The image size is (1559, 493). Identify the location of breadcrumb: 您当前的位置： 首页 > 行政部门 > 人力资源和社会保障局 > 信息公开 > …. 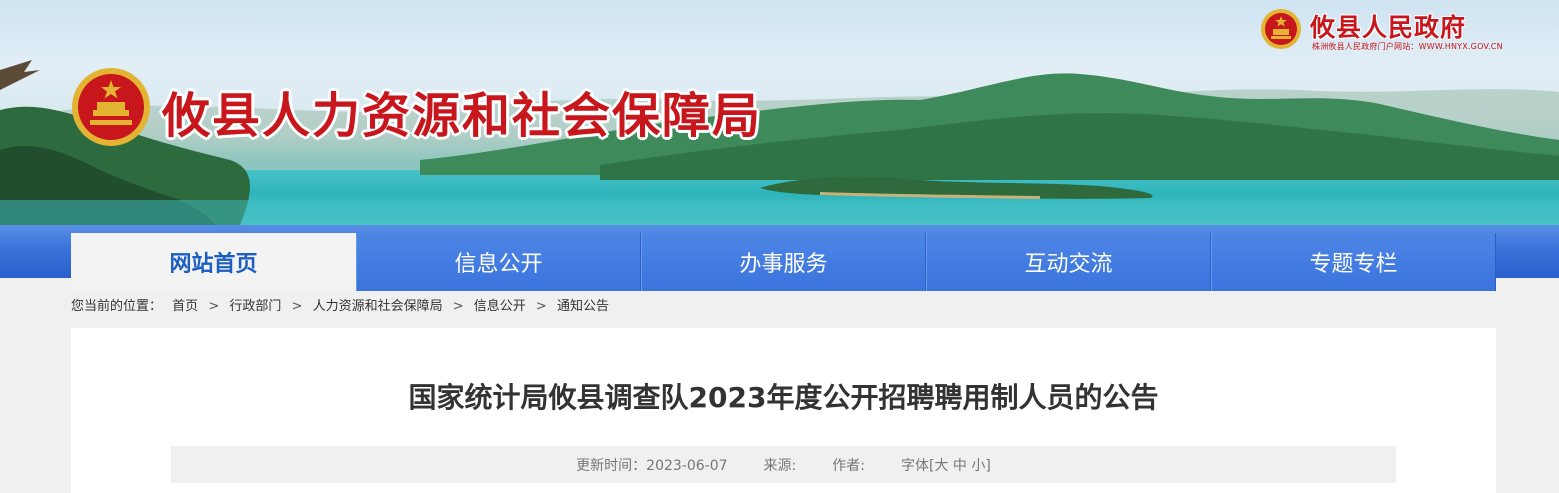
(343, 304).